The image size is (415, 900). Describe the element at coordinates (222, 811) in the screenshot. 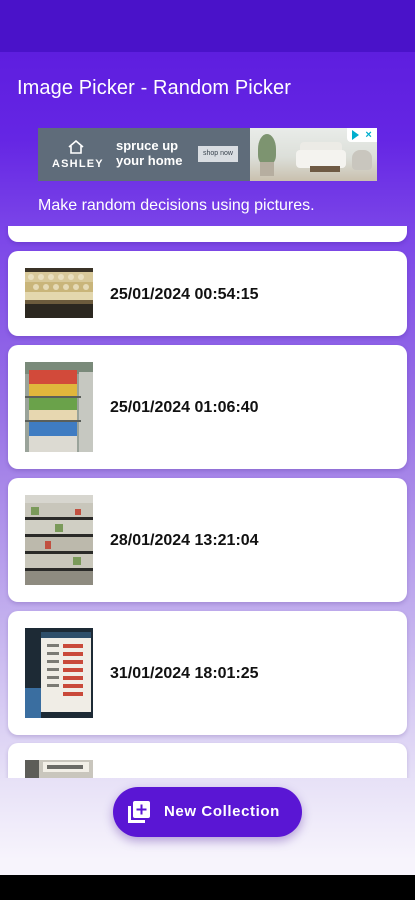

I see `new-collection-label: New Collection` at that location.